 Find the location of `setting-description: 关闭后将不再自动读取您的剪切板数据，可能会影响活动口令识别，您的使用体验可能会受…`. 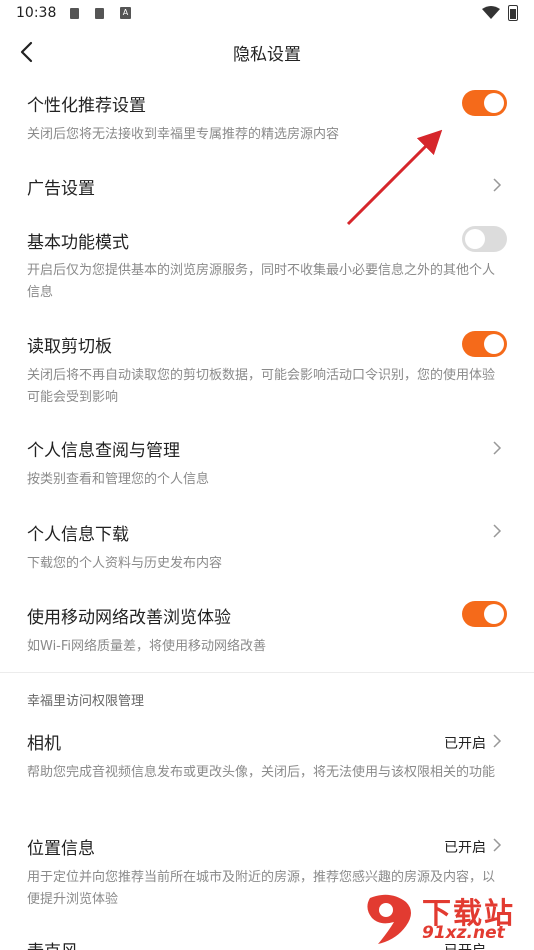

setting-description: 关闭后将不再自动读取您的剪切板数据，可能会影响活动口令识别，您的使用体验可能会受… is located at coordinates (261, 386).